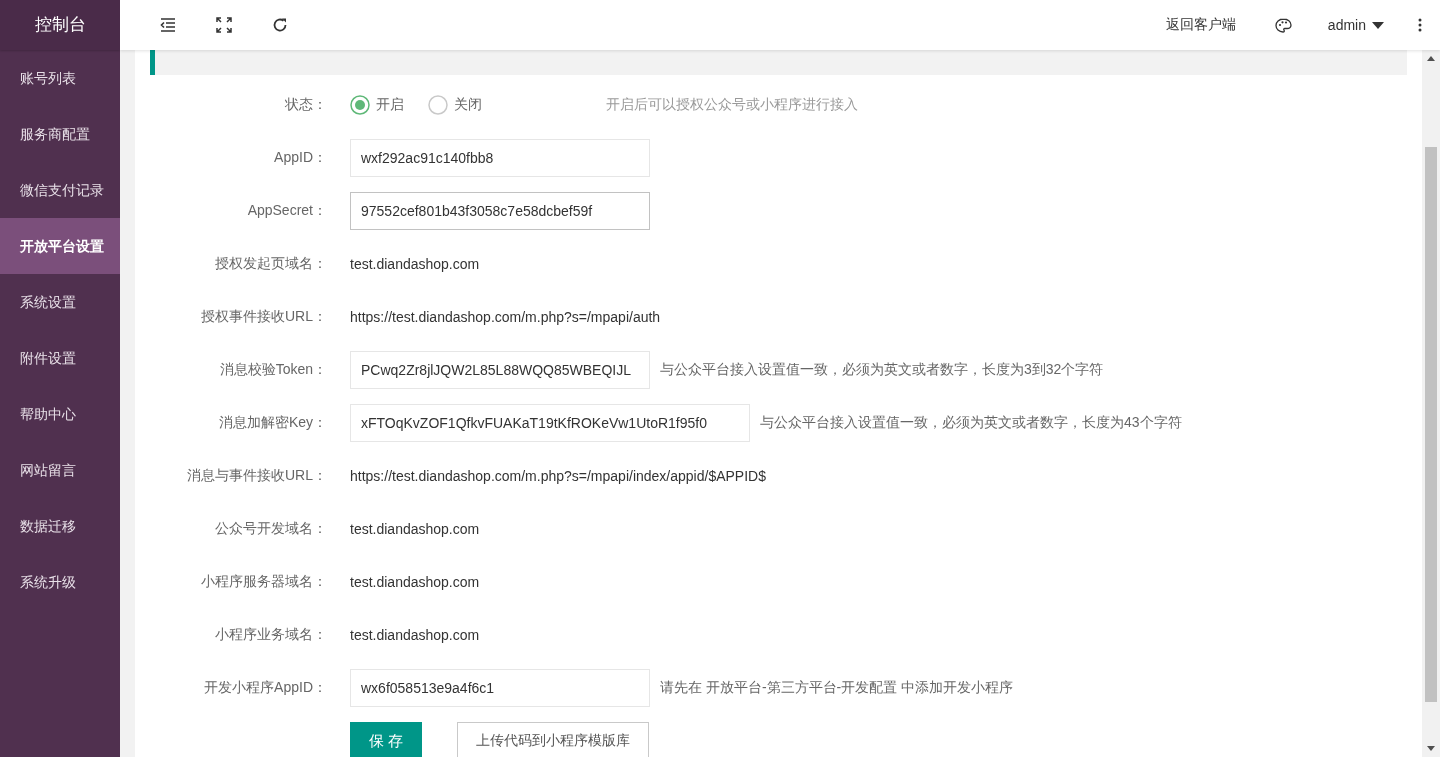 The width and height of the screenshot is (1440, 757). Describe the element at coordinates (1378, 25) in the screenshot. I see `caret-icon` at that location.